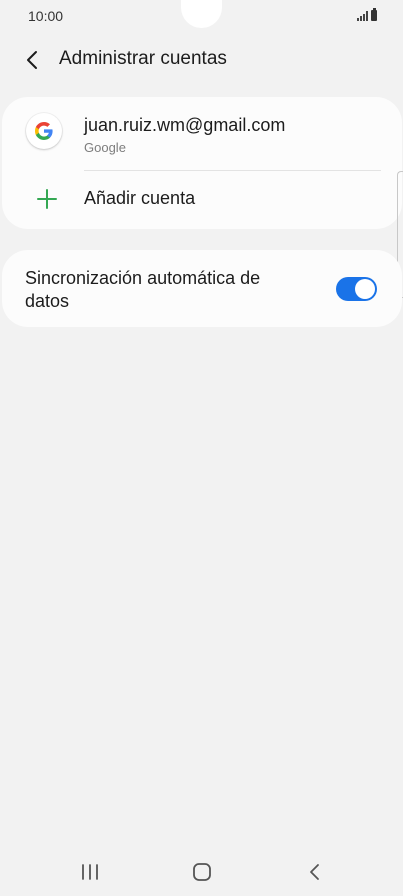 The image size is (403, 896). What do you see at coordinates (90, 872) in the screenshot?
I see `recents-icon` at bounding box center [90, 872].